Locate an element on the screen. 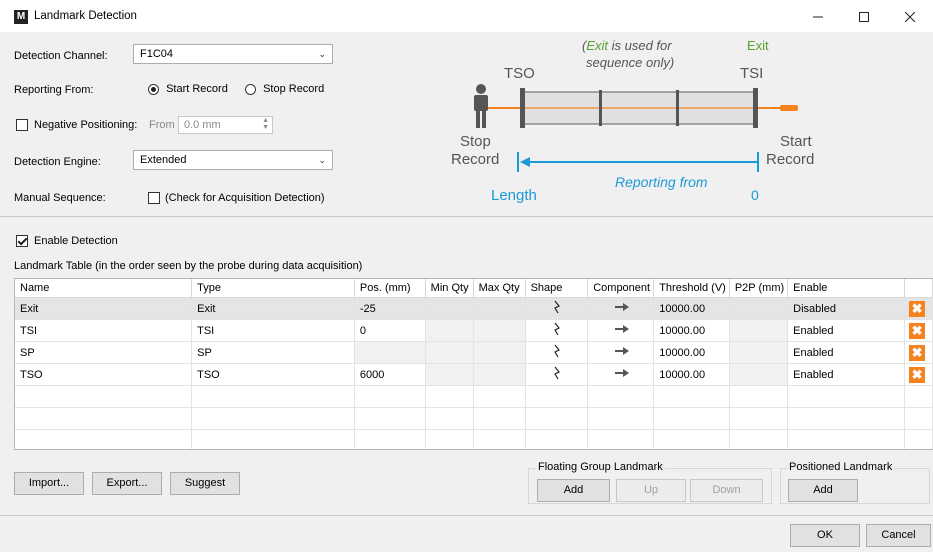 Image resolution: width=933 pixels, height=552 pixels. column-header-enable: Enable is located at coordinates (846, 288).